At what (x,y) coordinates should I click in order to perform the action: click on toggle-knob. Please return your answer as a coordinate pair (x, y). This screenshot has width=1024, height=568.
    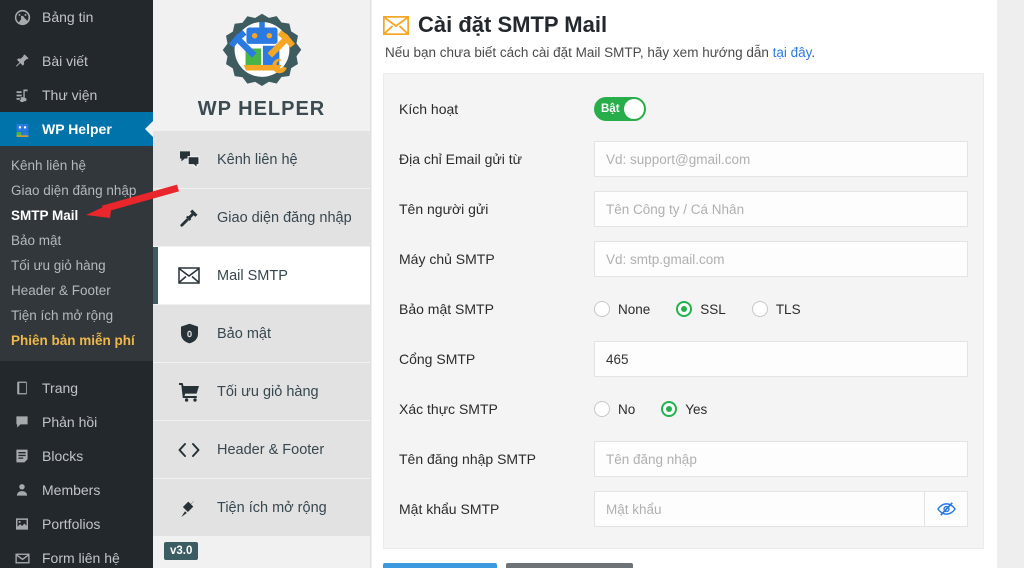
    Looking at the image, I should click on (634, 109).